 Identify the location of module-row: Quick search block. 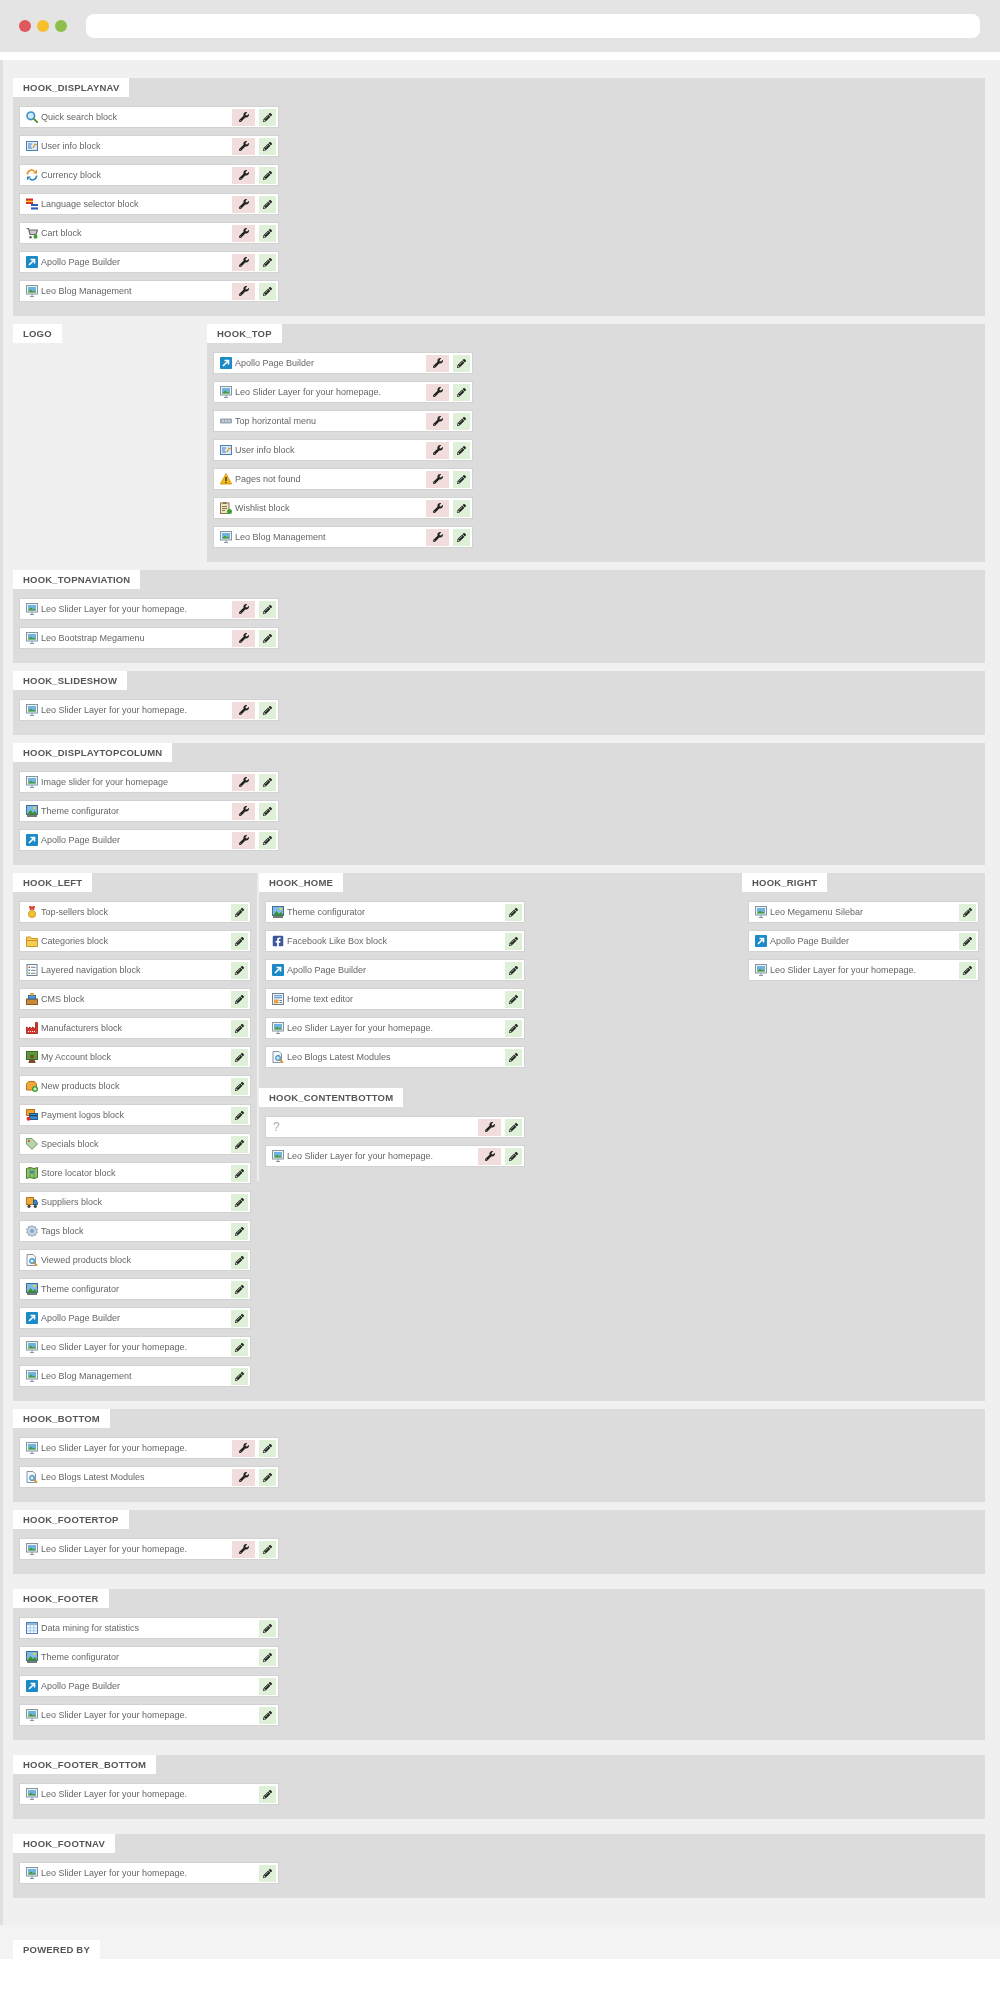
(149, 117).